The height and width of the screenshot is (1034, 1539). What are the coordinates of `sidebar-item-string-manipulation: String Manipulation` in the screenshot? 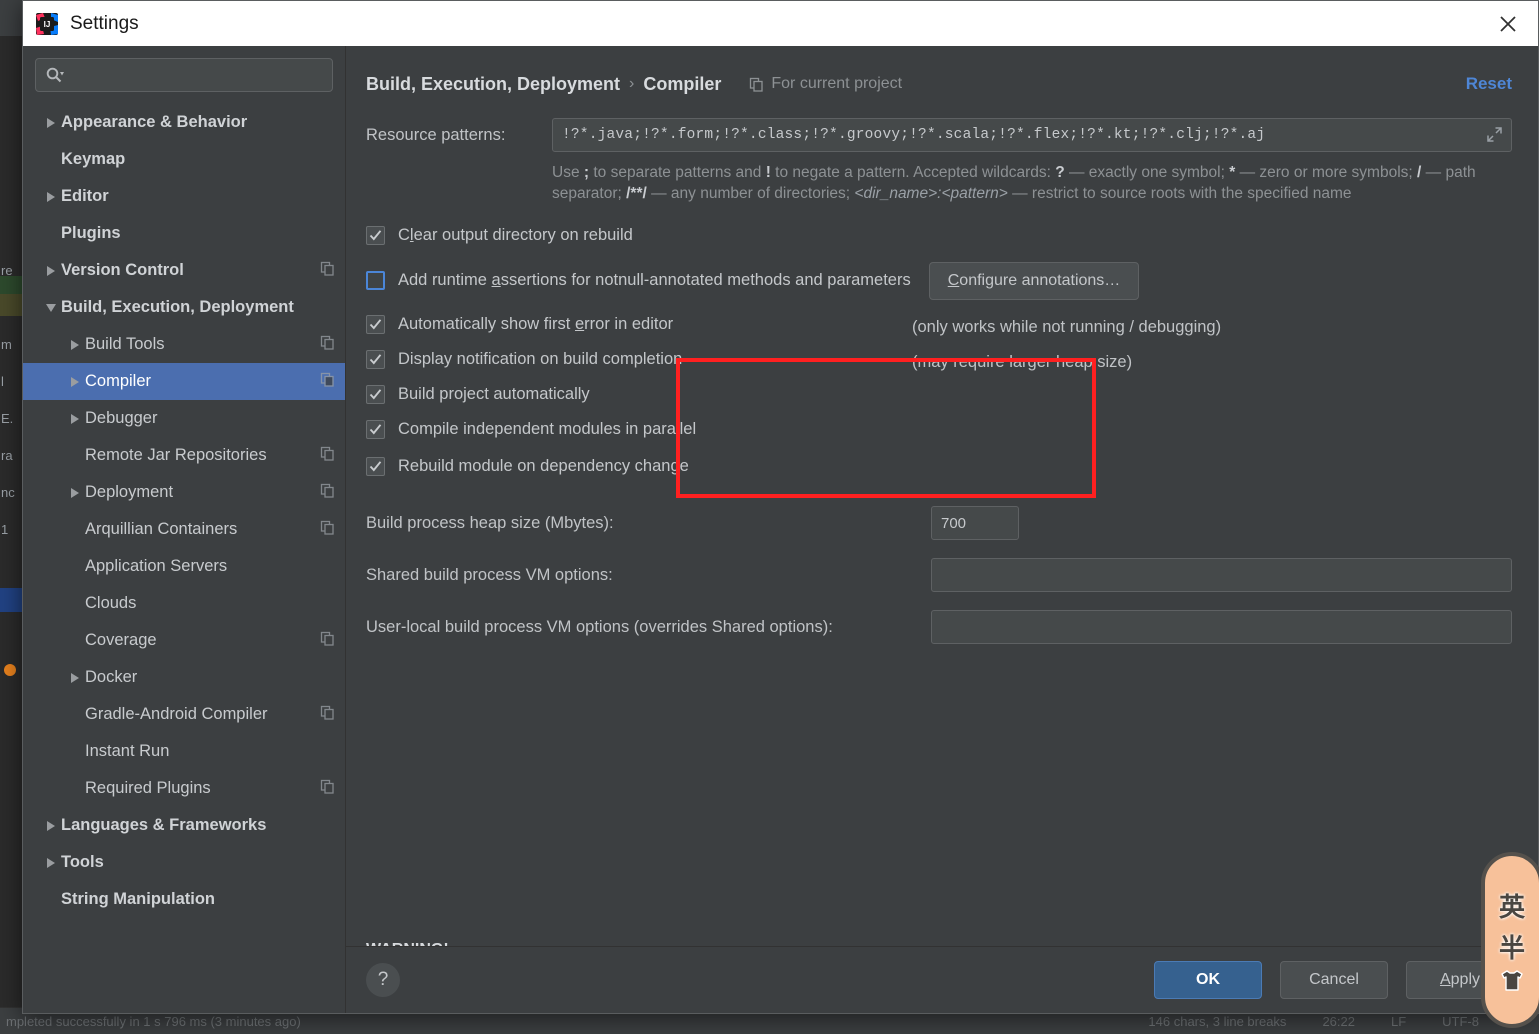 It's located at (184, 899).